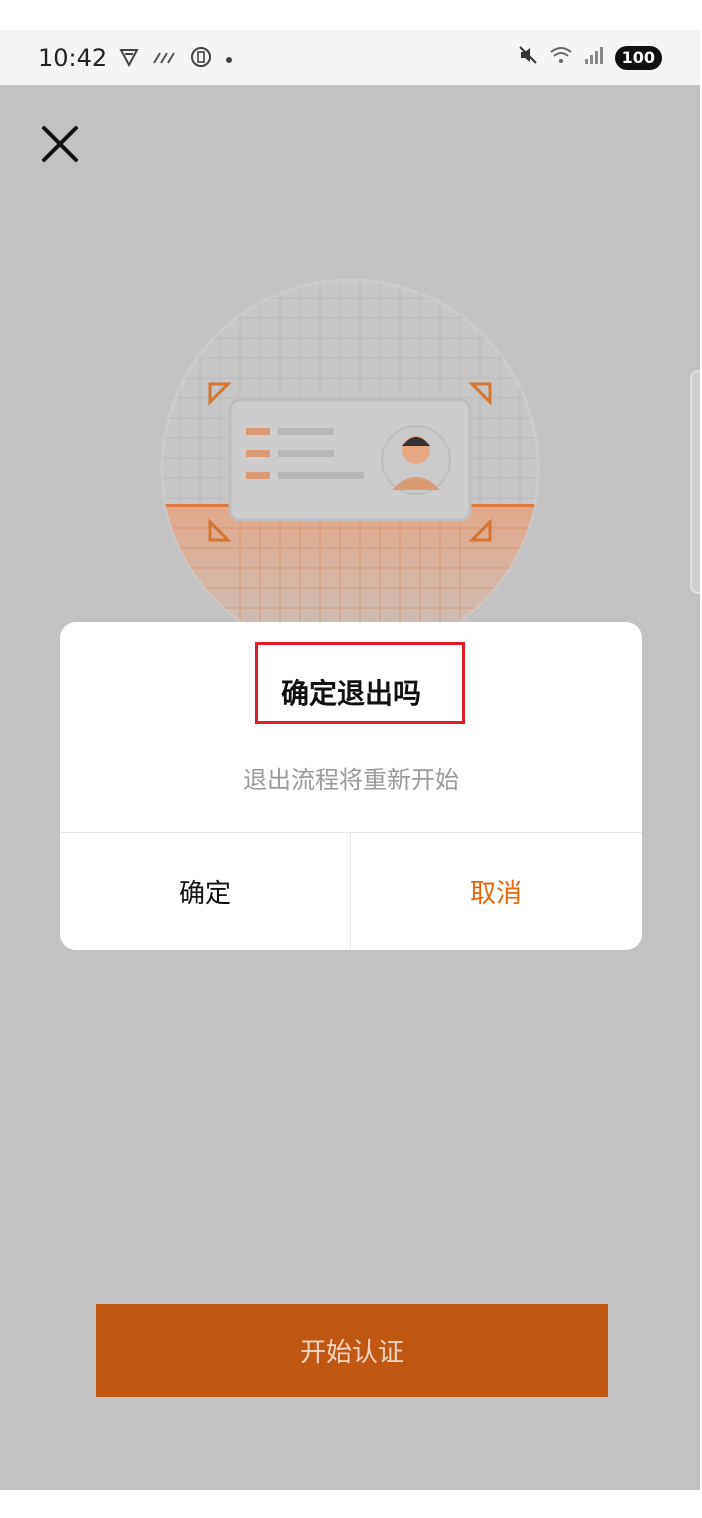  Describe the element at coordinates (528, 58) in the screenshot. I see `mute-icon` at that location.